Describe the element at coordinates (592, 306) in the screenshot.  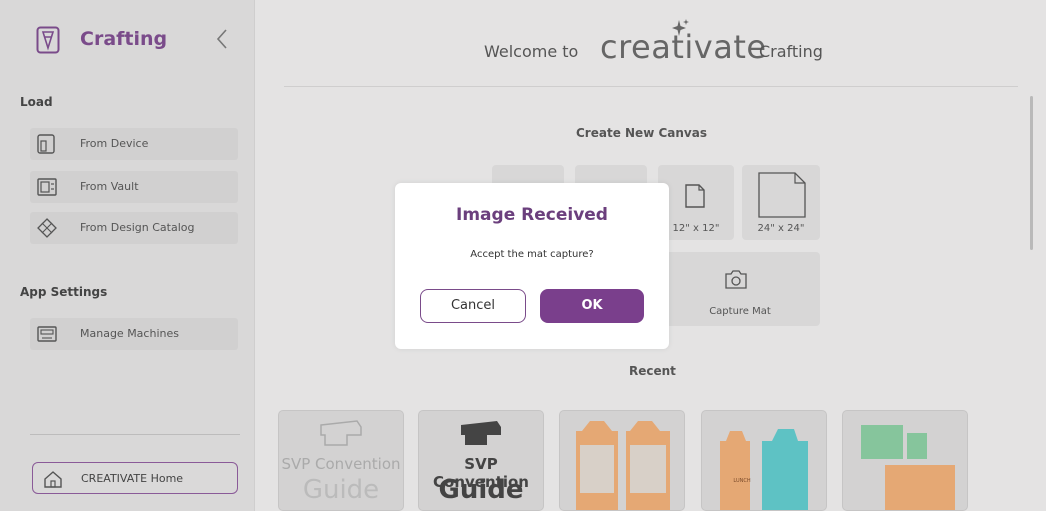
I see `ok-button: OK` at that location.